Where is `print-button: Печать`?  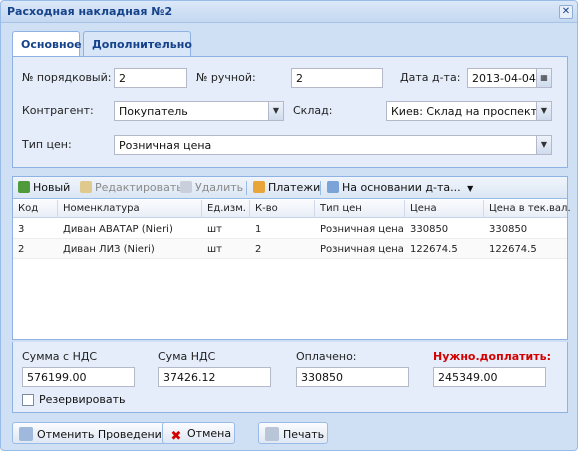
print-button: Печать is located at coordinates (293, 433).